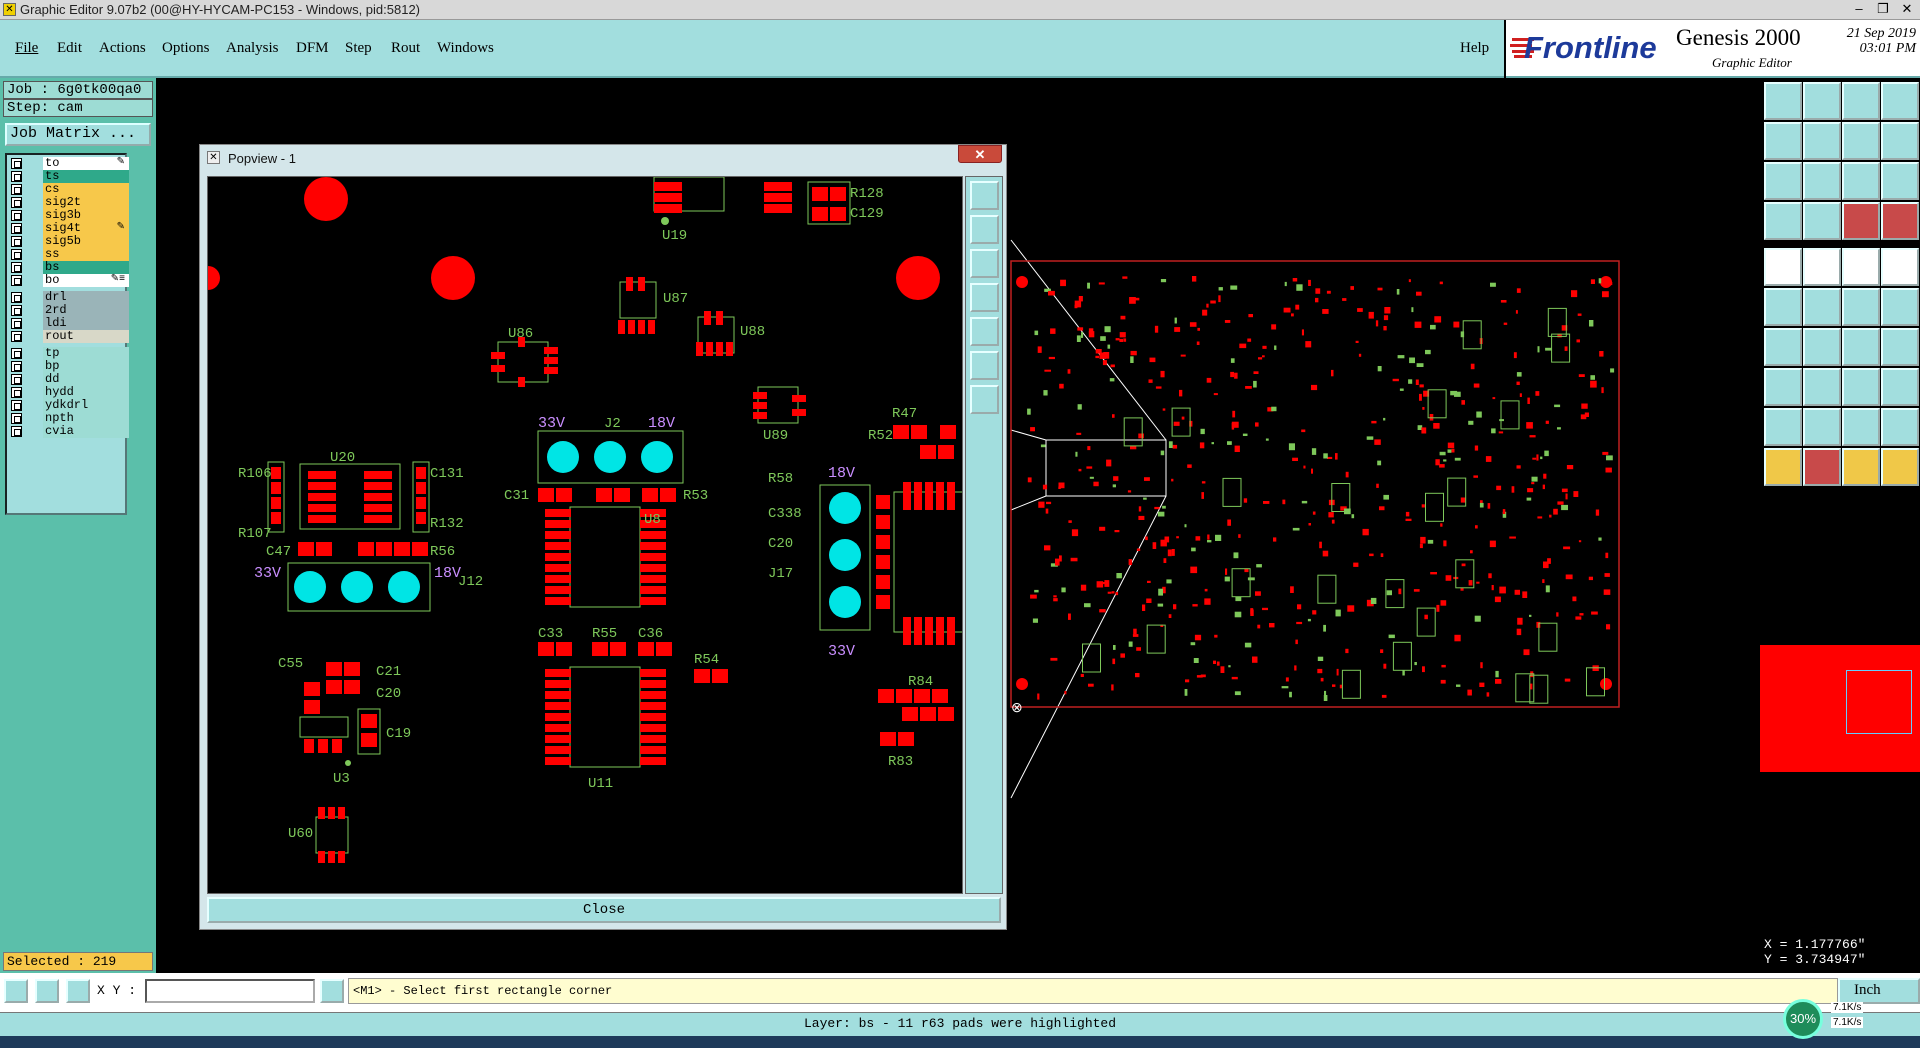 This screenshot has height=1048, width=1920. Describe the element at coordinates (1861, 427) in the screenshot. I see `triangle-c-button` at that location.